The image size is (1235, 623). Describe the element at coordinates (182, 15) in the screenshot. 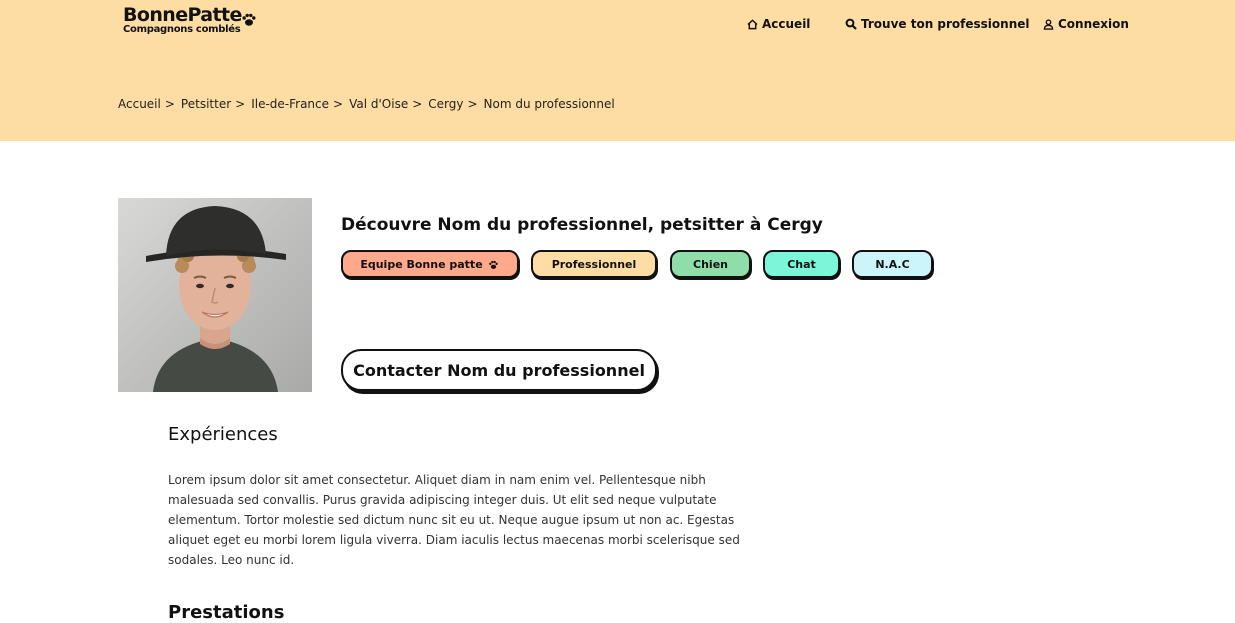

I see `logo-title: BonnePatte` at that location.